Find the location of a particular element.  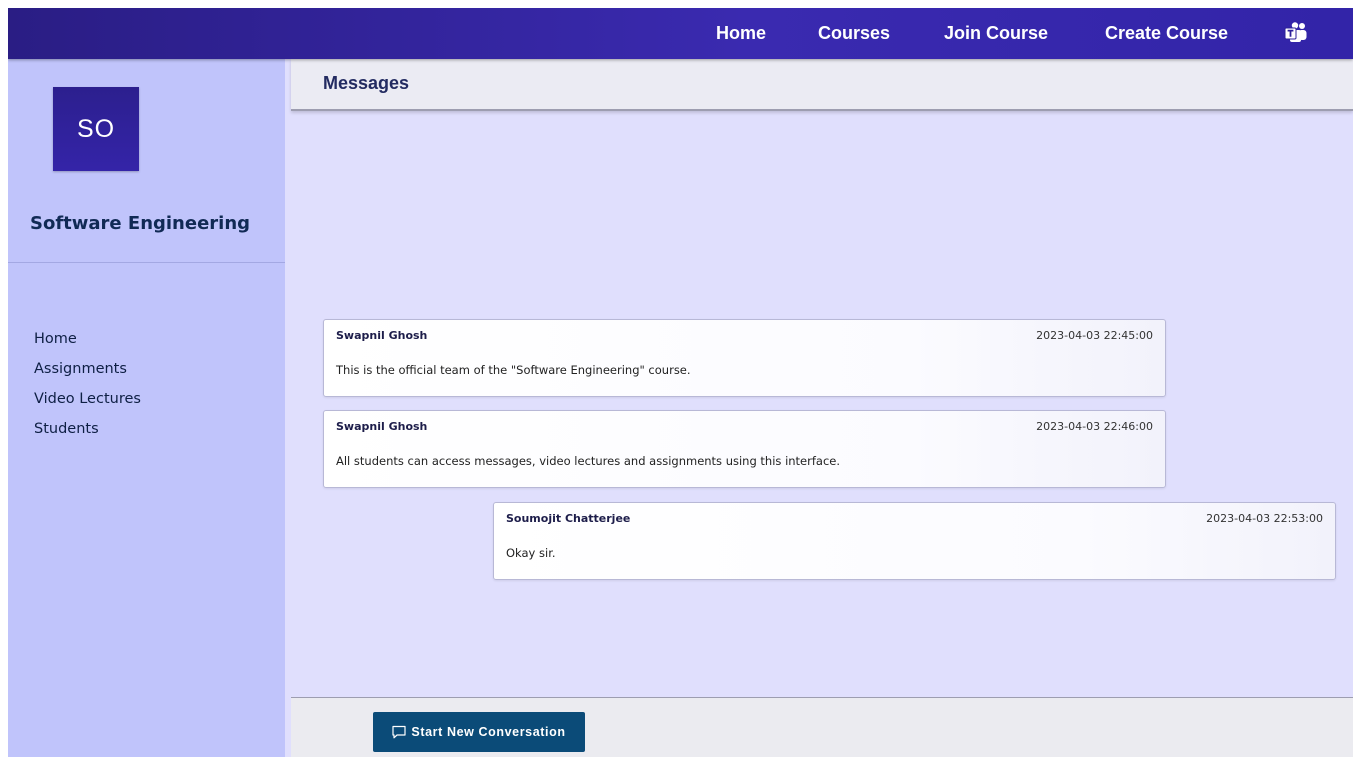

microsoft-teams-icon is located at coordinates (1296, 33).